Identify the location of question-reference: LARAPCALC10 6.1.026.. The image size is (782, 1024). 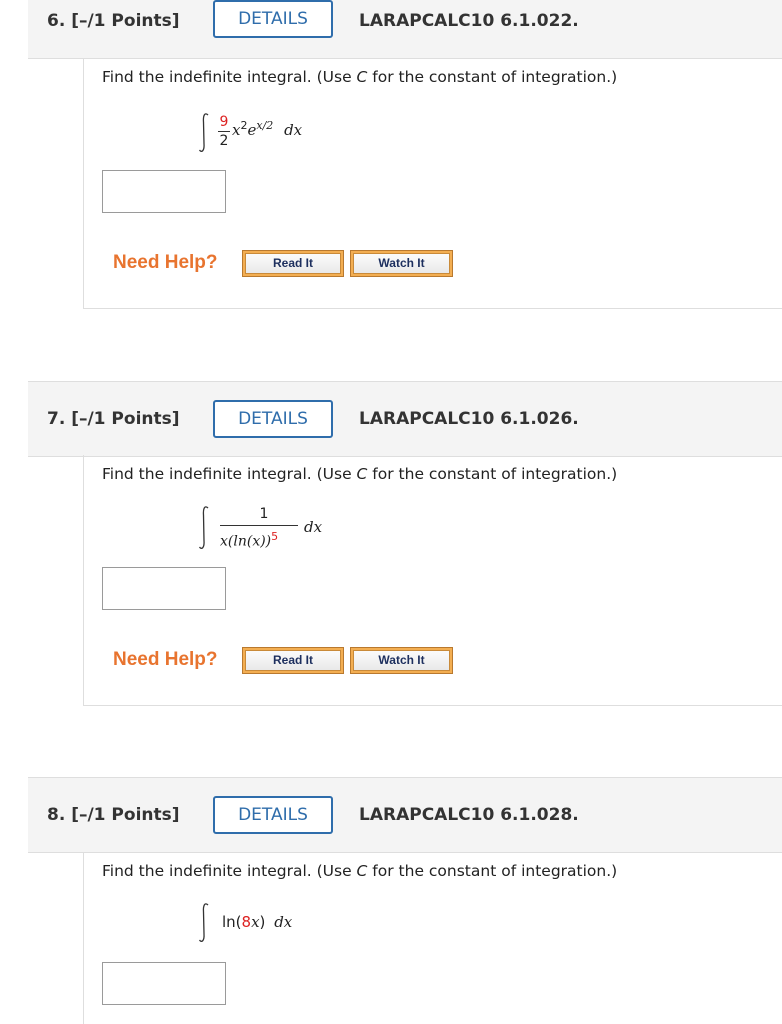
(469, 419).